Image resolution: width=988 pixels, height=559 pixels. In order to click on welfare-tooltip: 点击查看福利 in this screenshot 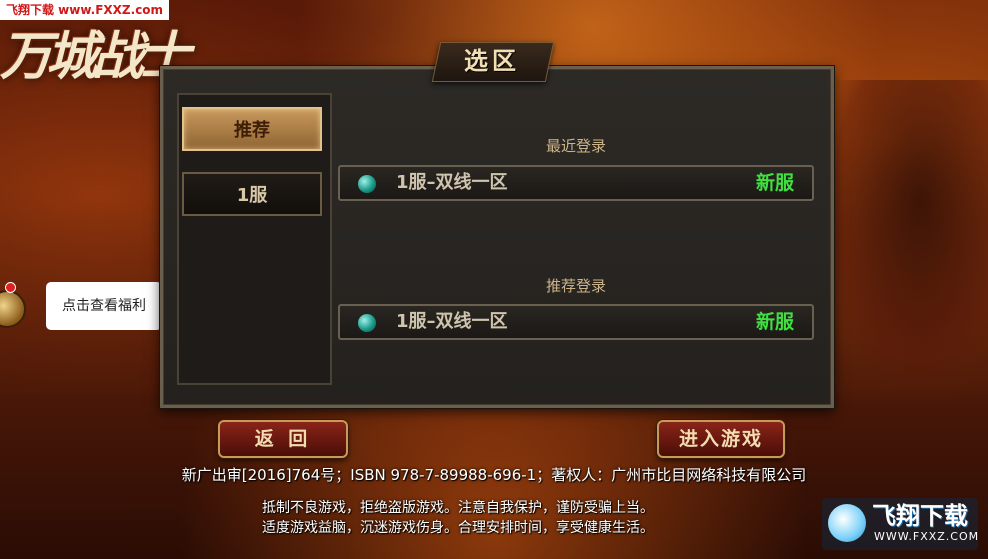, I will do `click(104, 306)`.